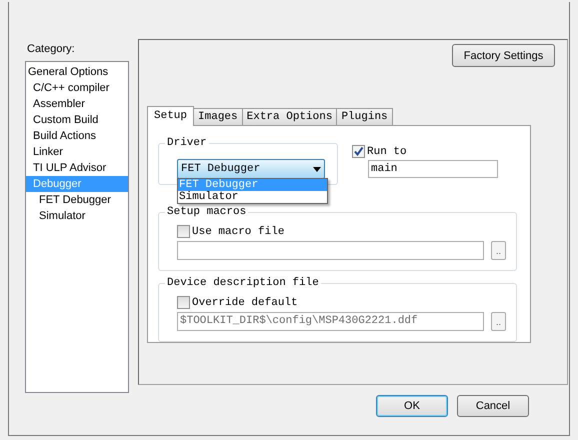 Image resolution: width=578 pixels, height=440 pixels. I want to click on cancel-button: Cancel, so click(493, 406).